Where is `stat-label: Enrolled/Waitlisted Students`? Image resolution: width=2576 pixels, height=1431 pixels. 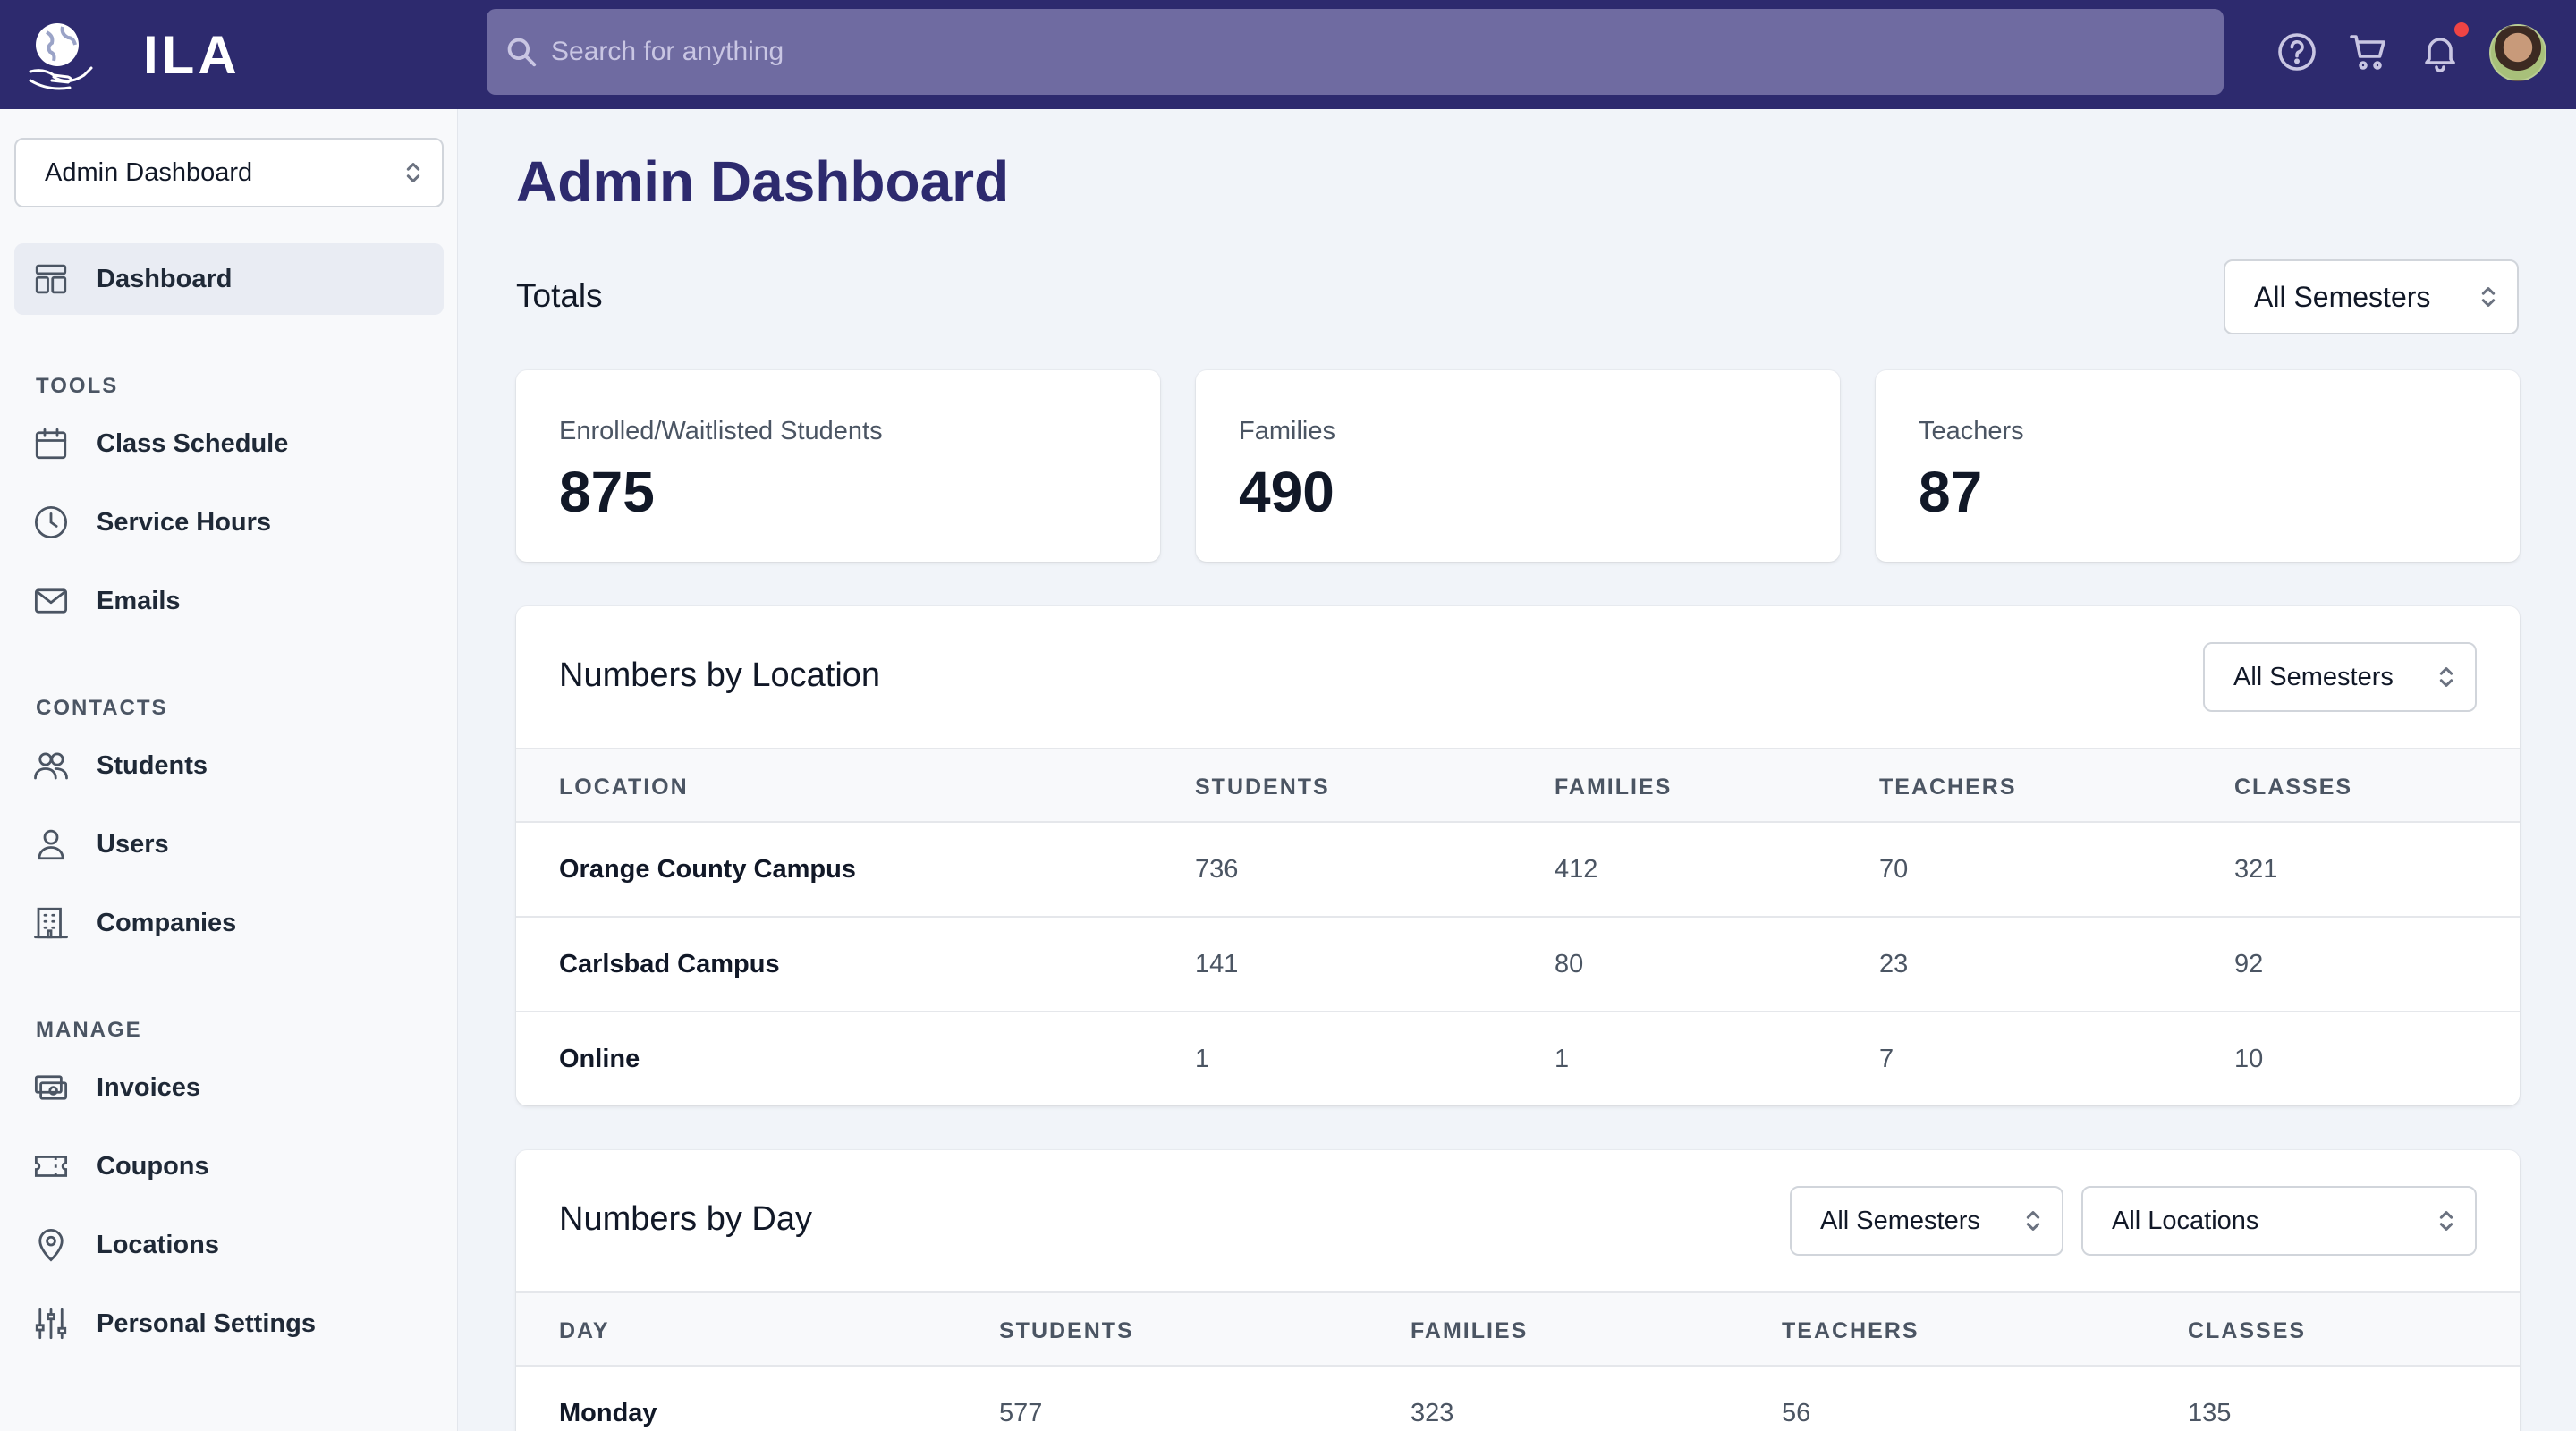
stat-label: Enrolled/Waitlisted Students is located at coordinates (721, 431).